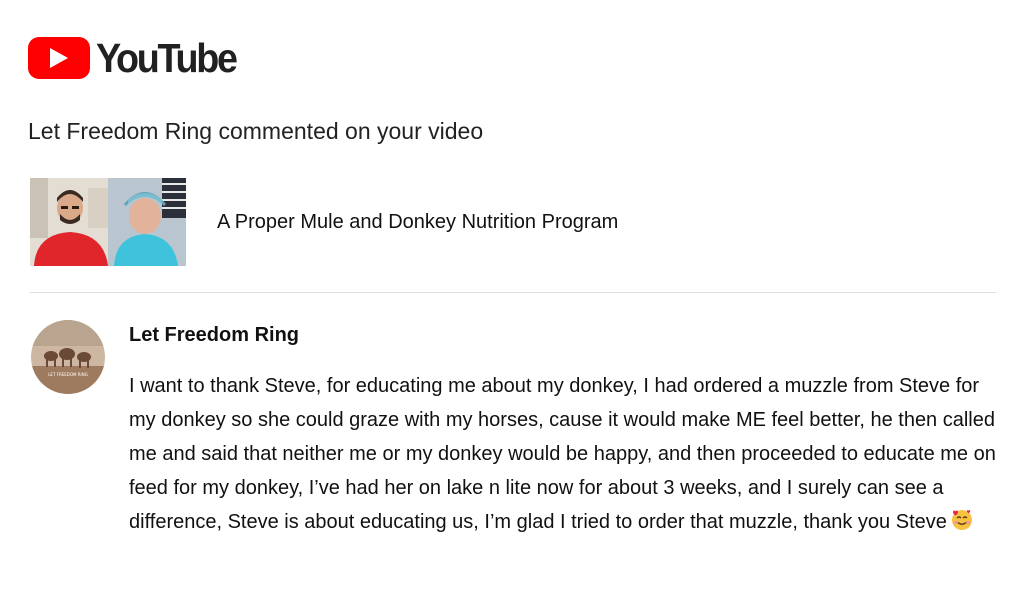 The image size is (1030, 596). I want to click on notification-headline: Let Freedom Ring commented on your video, so click(256, 131).